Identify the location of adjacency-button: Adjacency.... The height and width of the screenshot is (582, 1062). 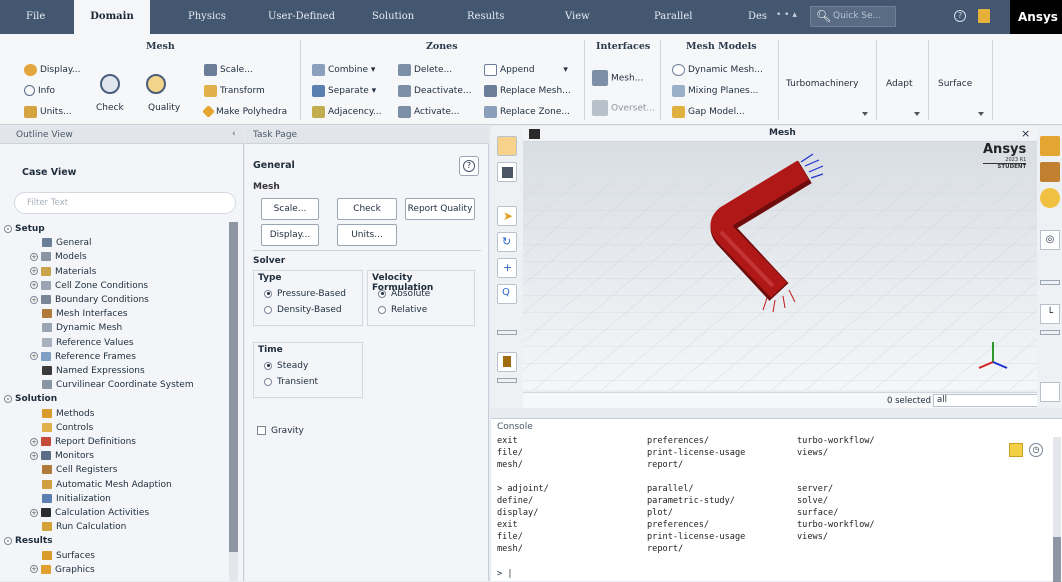
(347, 112).